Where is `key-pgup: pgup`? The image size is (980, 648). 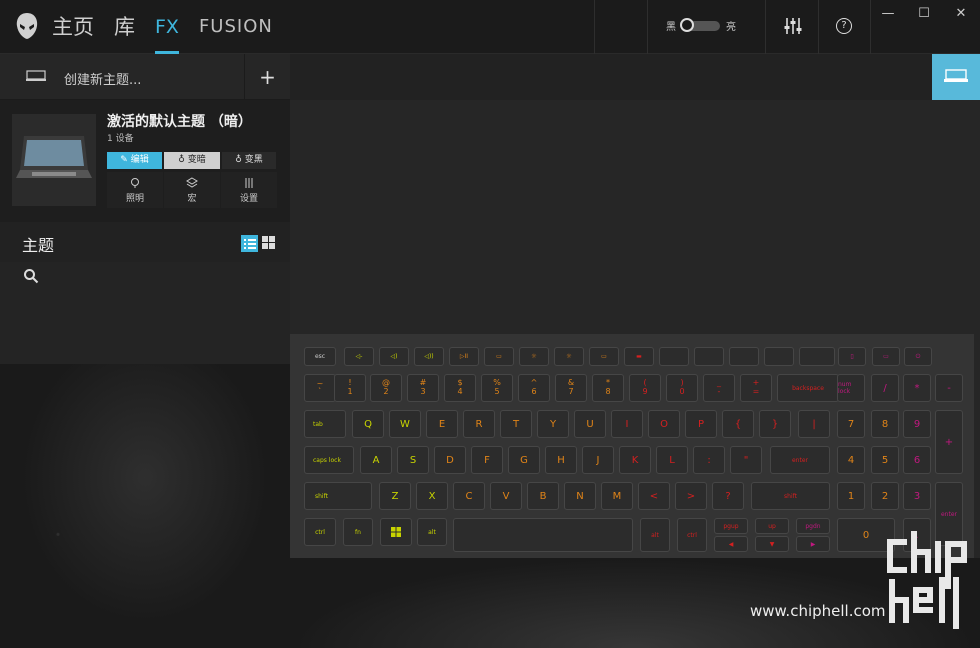
key-pgup: pgup is located at coordinates (731, 526).